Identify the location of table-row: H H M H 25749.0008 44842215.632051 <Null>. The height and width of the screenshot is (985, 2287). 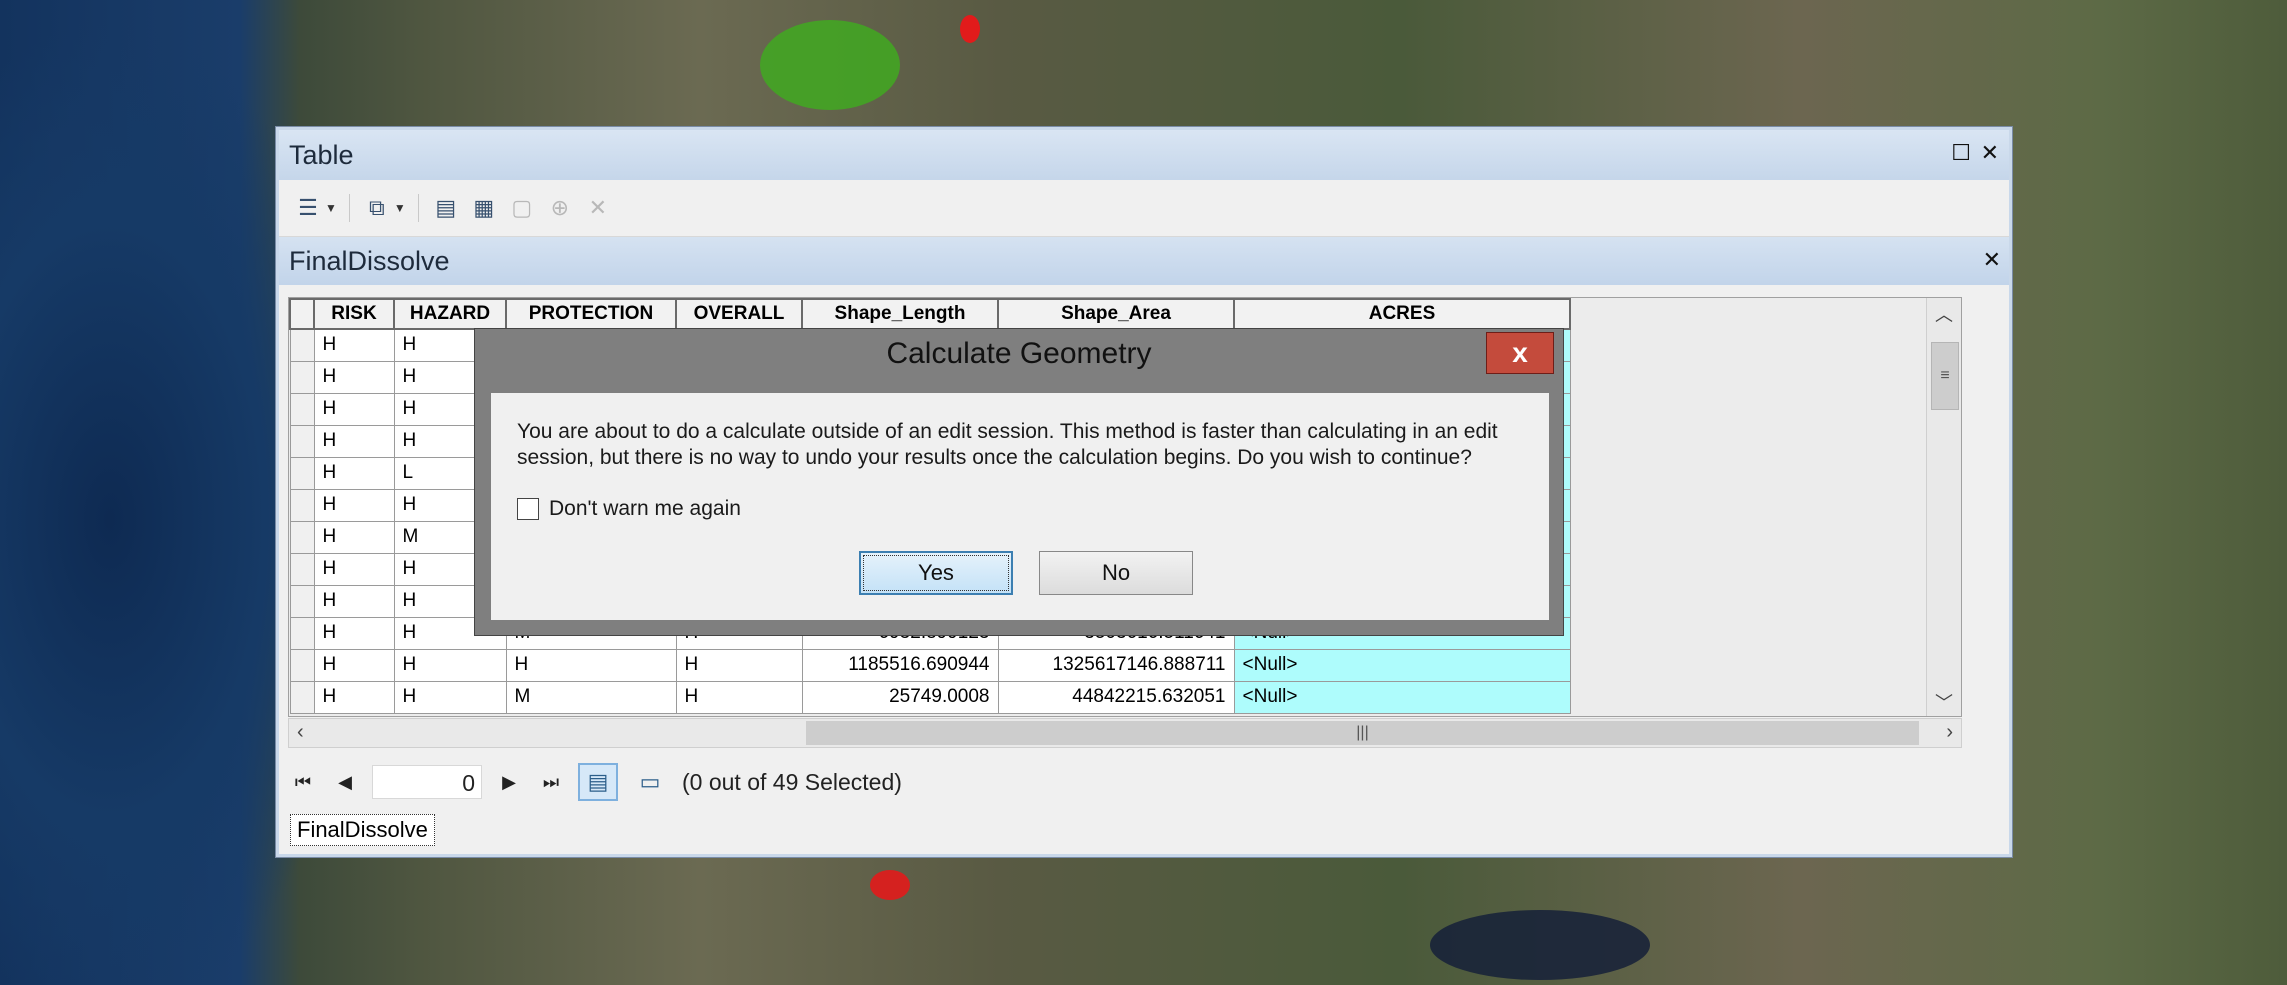
(930, 697).